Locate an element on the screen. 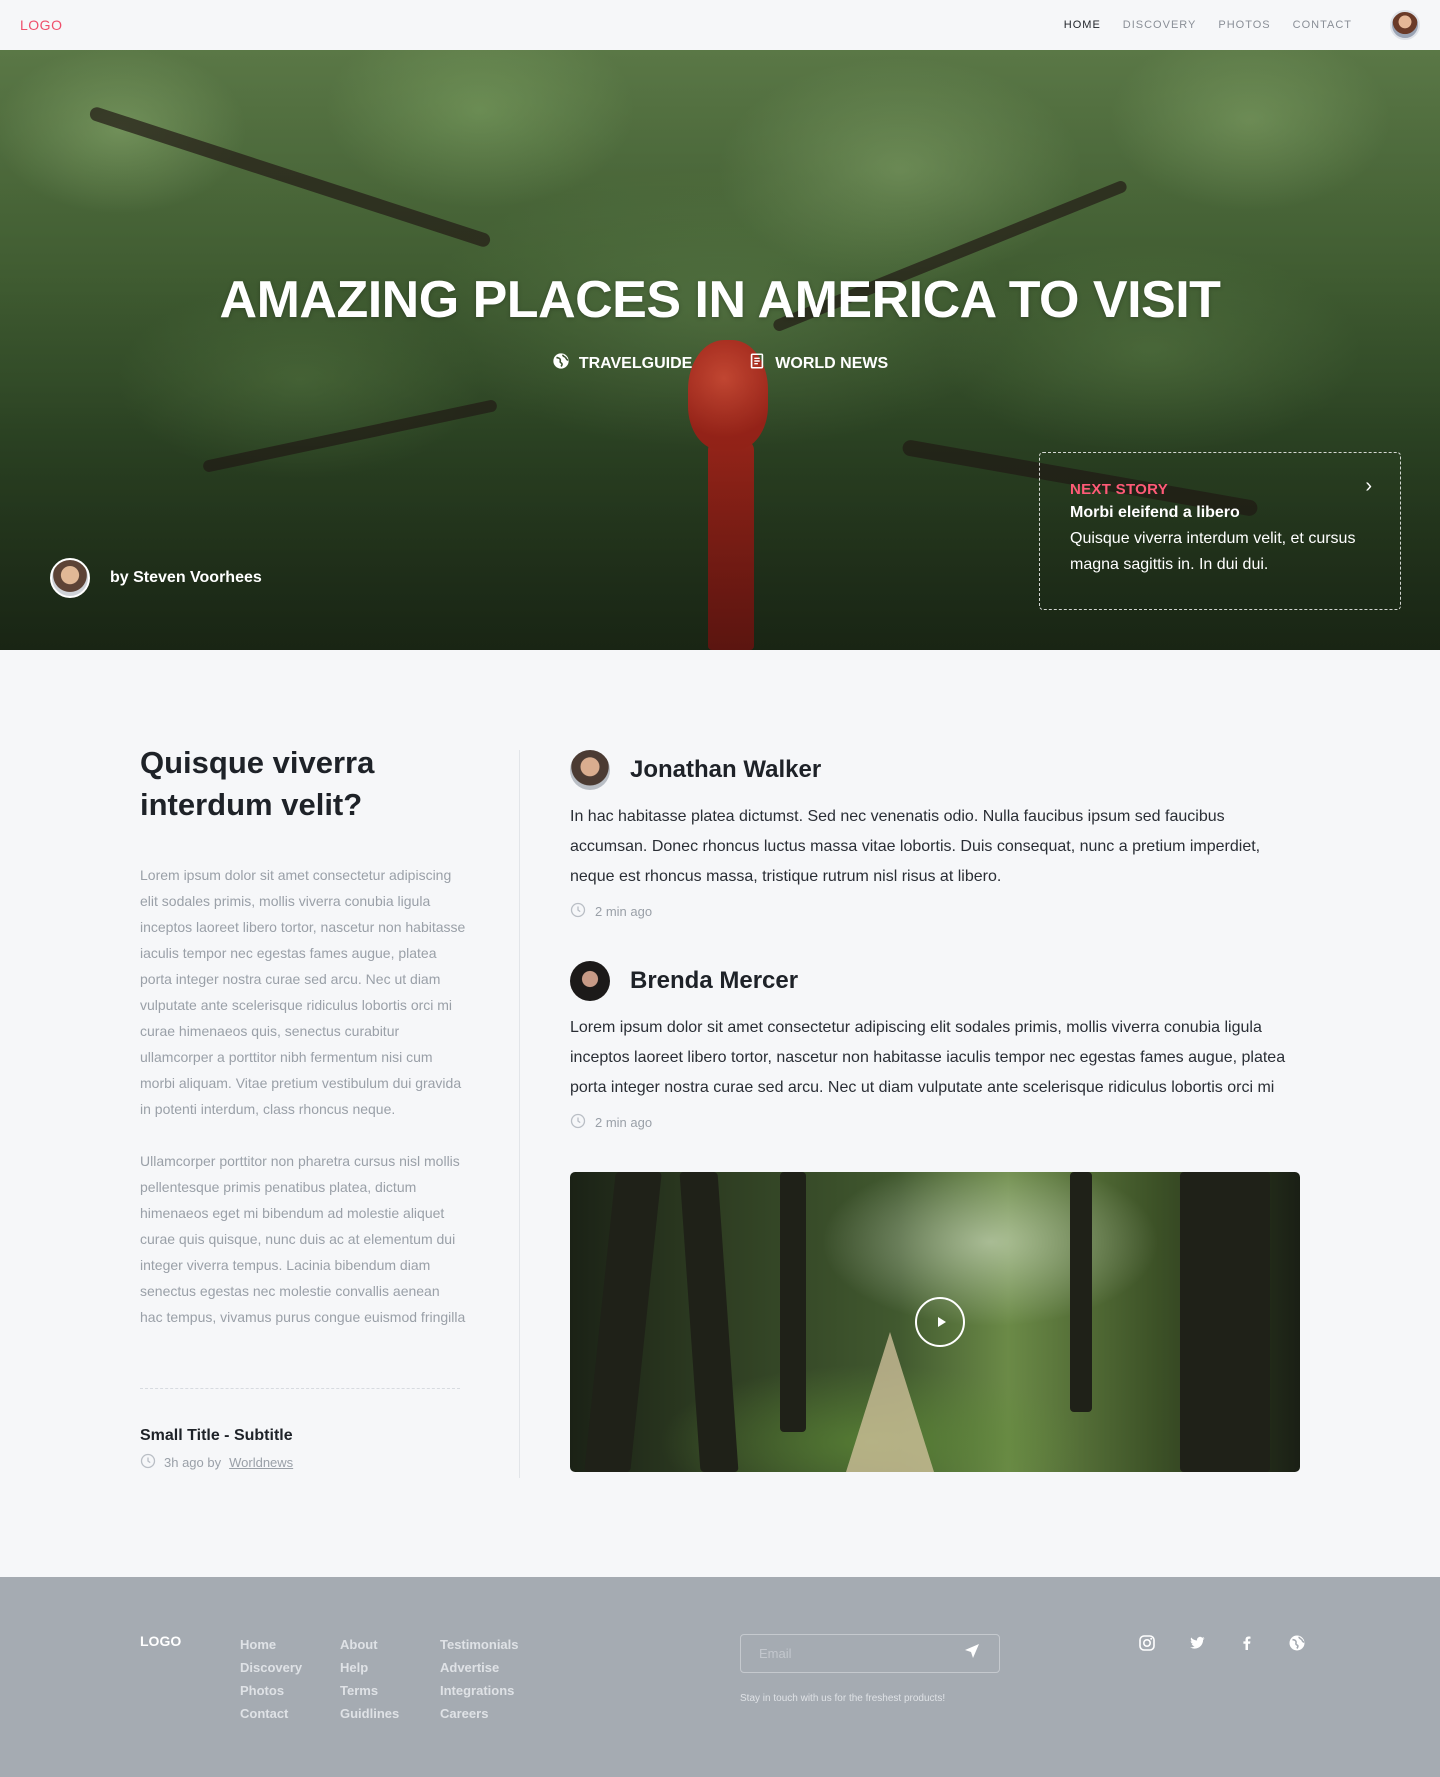  worldnews-link: Worldnews is located at coordinates (261, 1462).